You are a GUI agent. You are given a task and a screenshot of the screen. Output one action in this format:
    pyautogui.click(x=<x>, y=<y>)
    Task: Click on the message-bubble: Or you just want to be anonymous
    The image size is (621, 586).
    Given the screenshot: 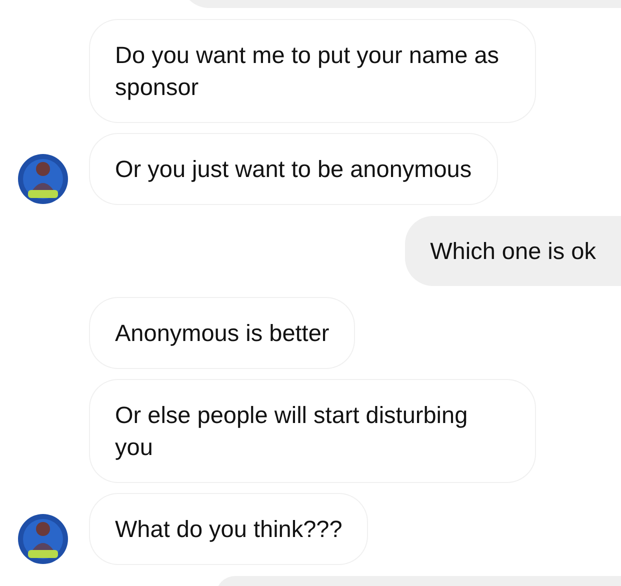 What is the action you would take?
    pyautogui.click(x=293, y=169)
    